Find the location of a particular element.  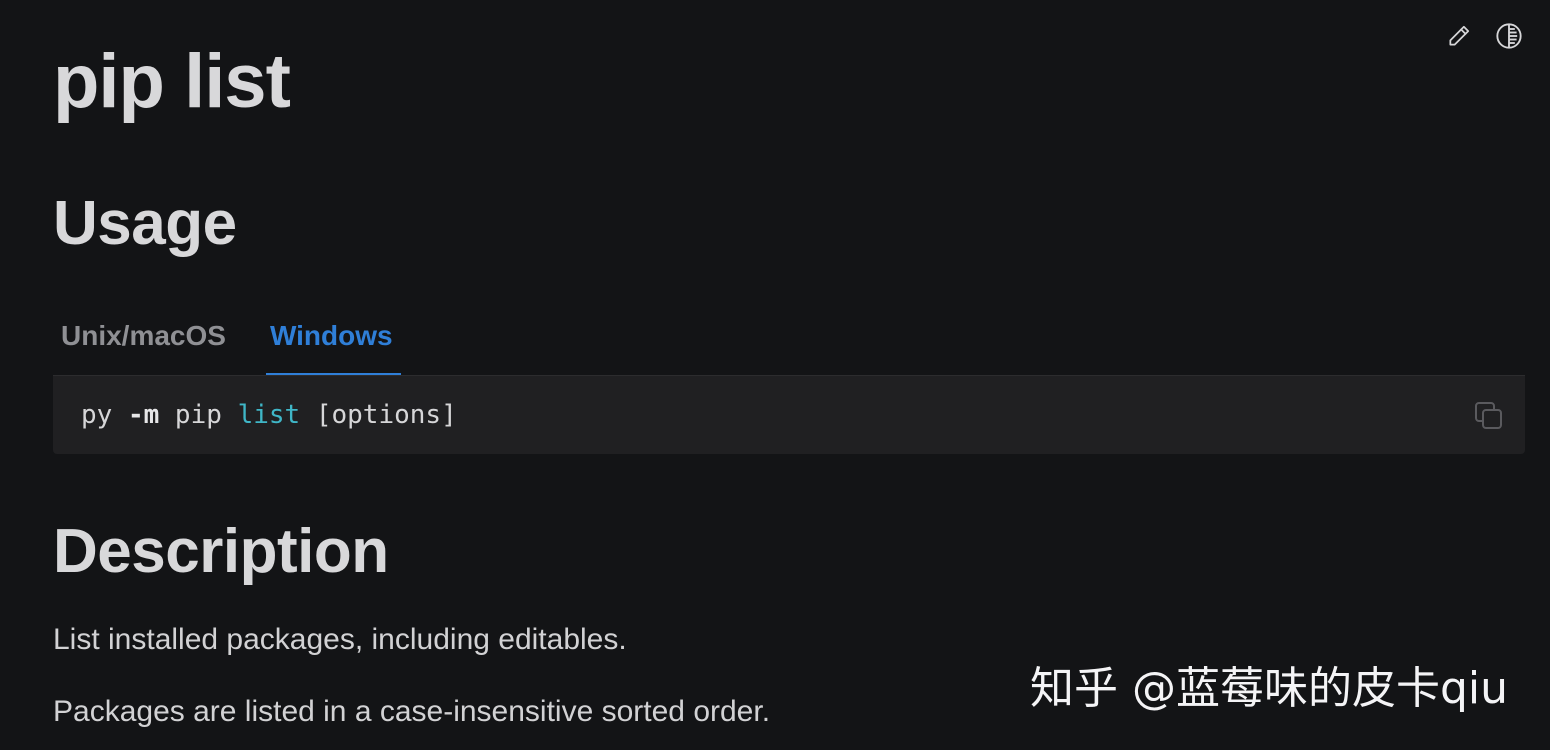

tab-unix-macos: Unix/macOS is located at coordinates (143, 340).